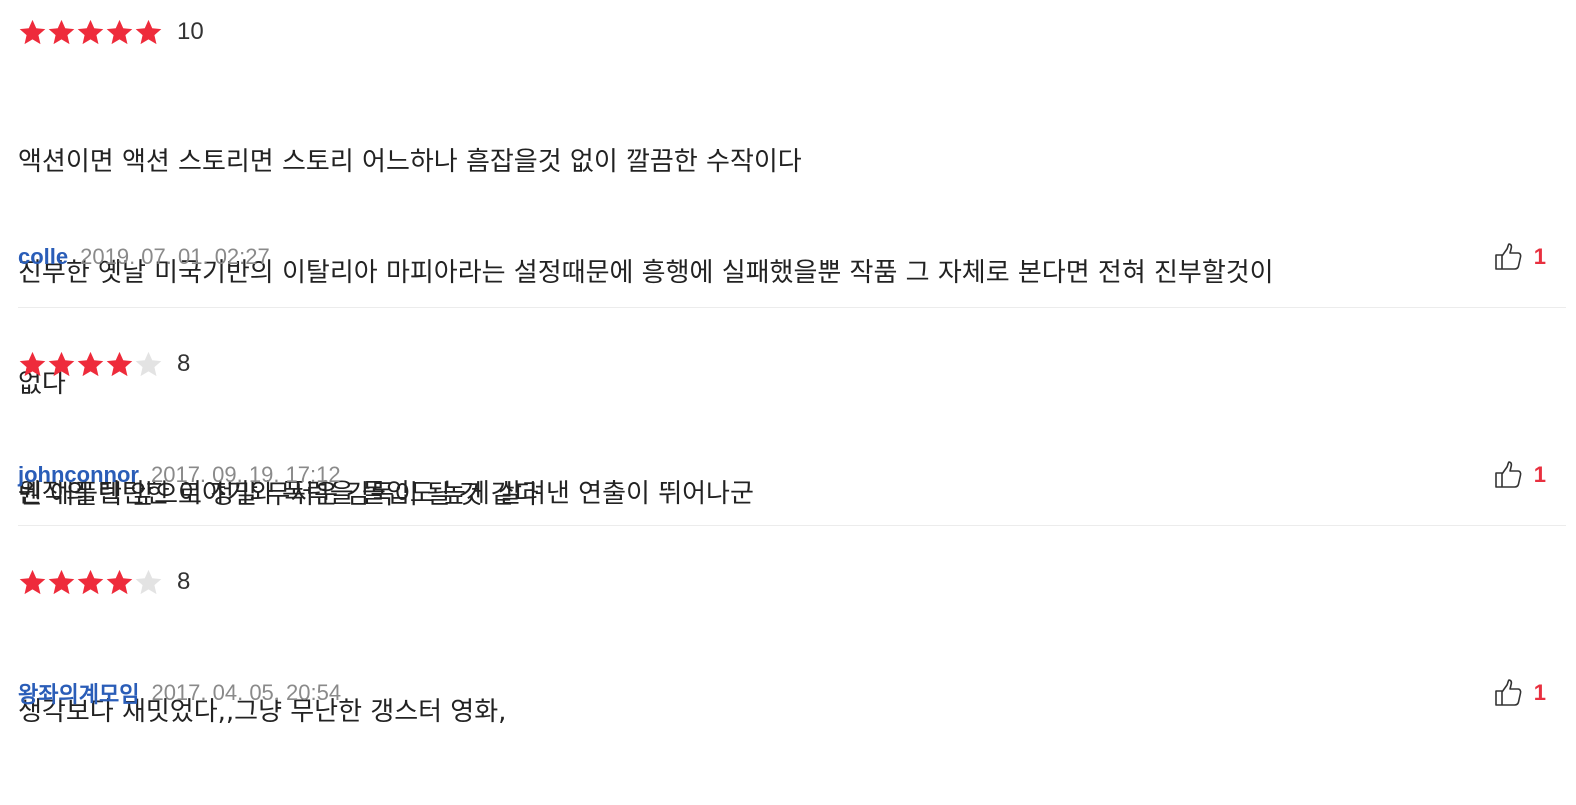 The height and width of the screenshot is (805, 1576). What do you see at coordinates (190, 31) in the screenshot?
I see `rating-score: 10` at bounding box center [190, 31].